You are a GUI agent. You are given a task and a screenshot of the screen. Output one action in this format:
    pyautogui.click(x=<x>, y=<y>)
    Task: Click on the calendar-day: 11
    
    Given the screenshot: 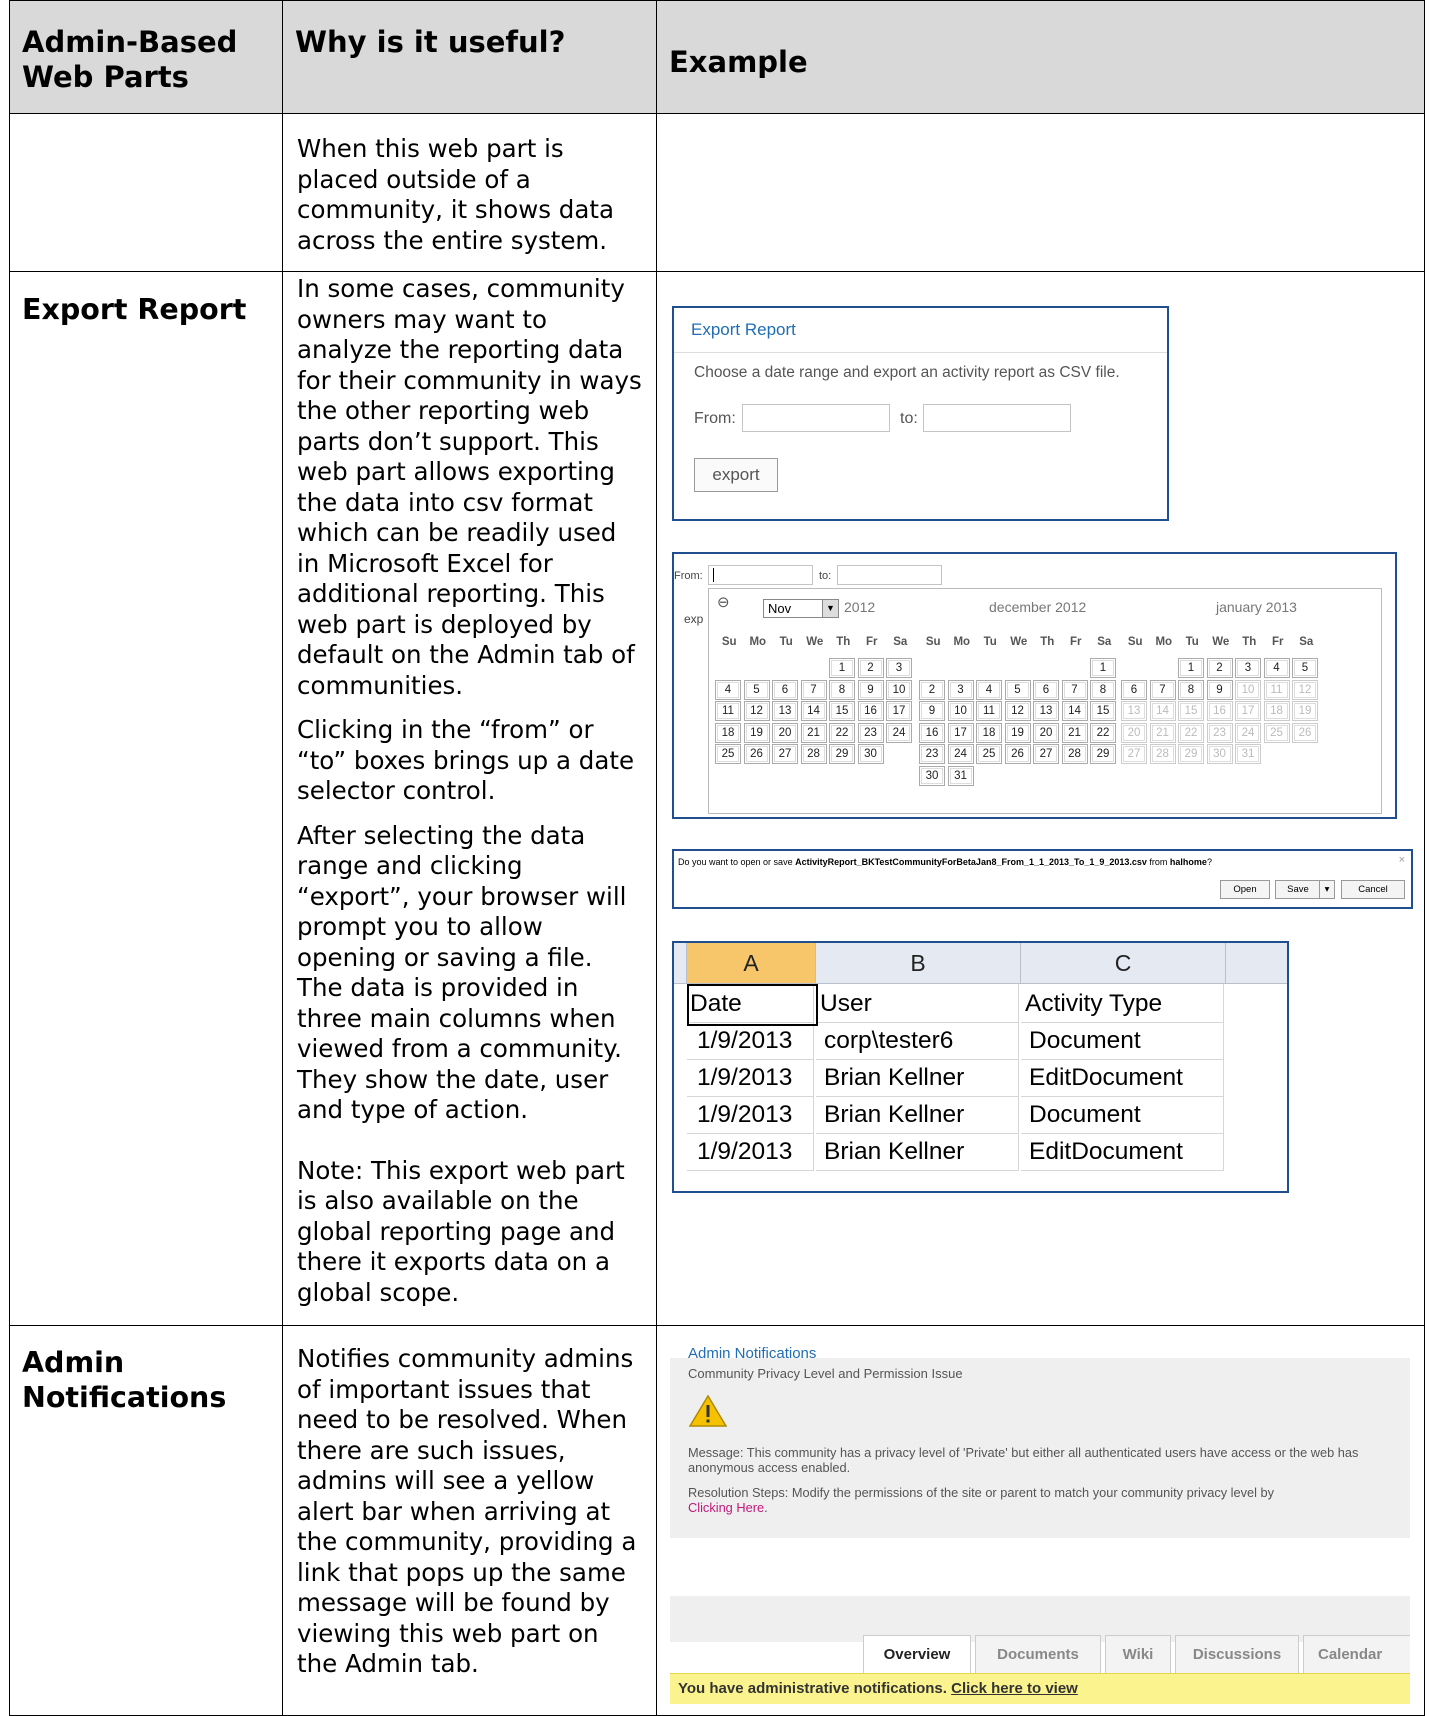 What is the action you would take?
    pyautogui.click(x=989, y=711)
    